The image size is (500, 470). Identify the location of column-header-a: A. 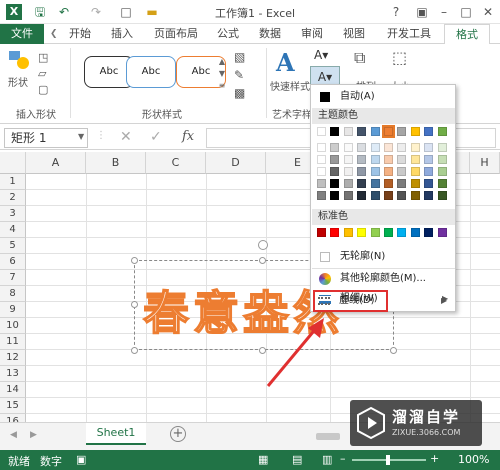
(56, 163).